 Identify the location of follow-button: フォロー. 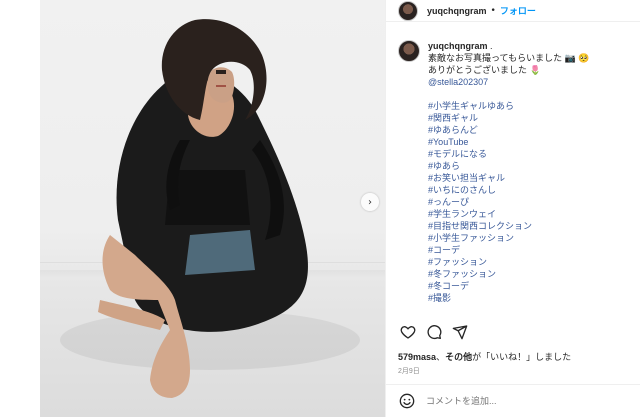
(518, 10).